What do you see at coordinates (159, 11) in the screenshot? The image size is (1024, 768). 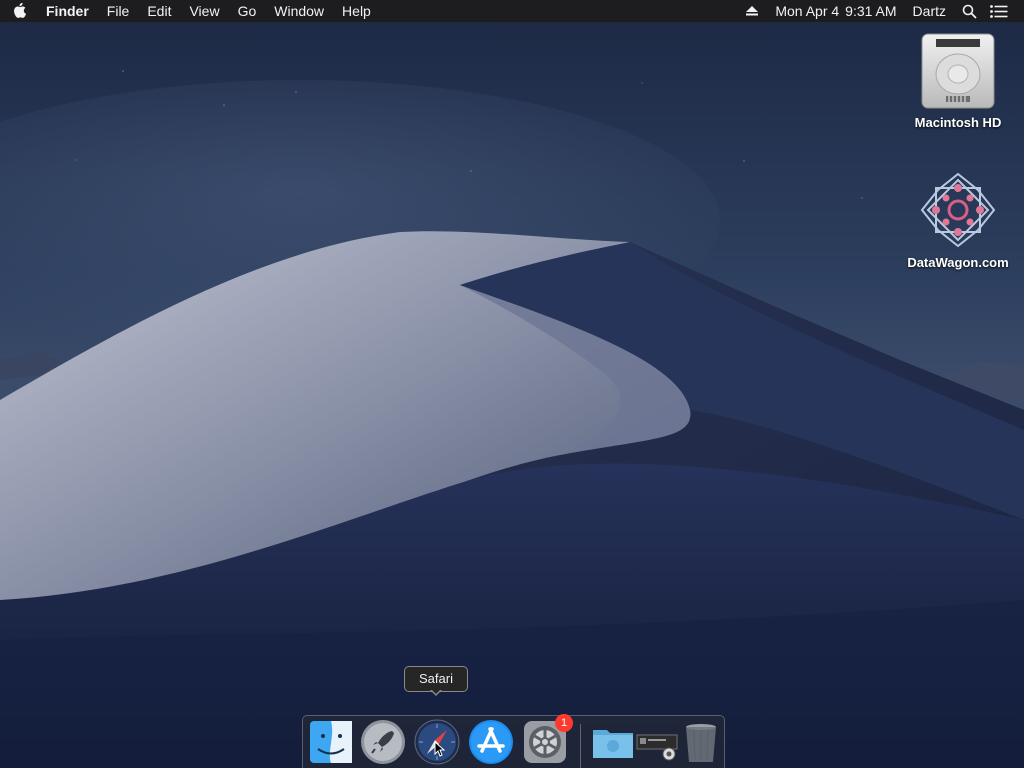 I see `menu-edit: Edit` at bounding box center [159, 11].